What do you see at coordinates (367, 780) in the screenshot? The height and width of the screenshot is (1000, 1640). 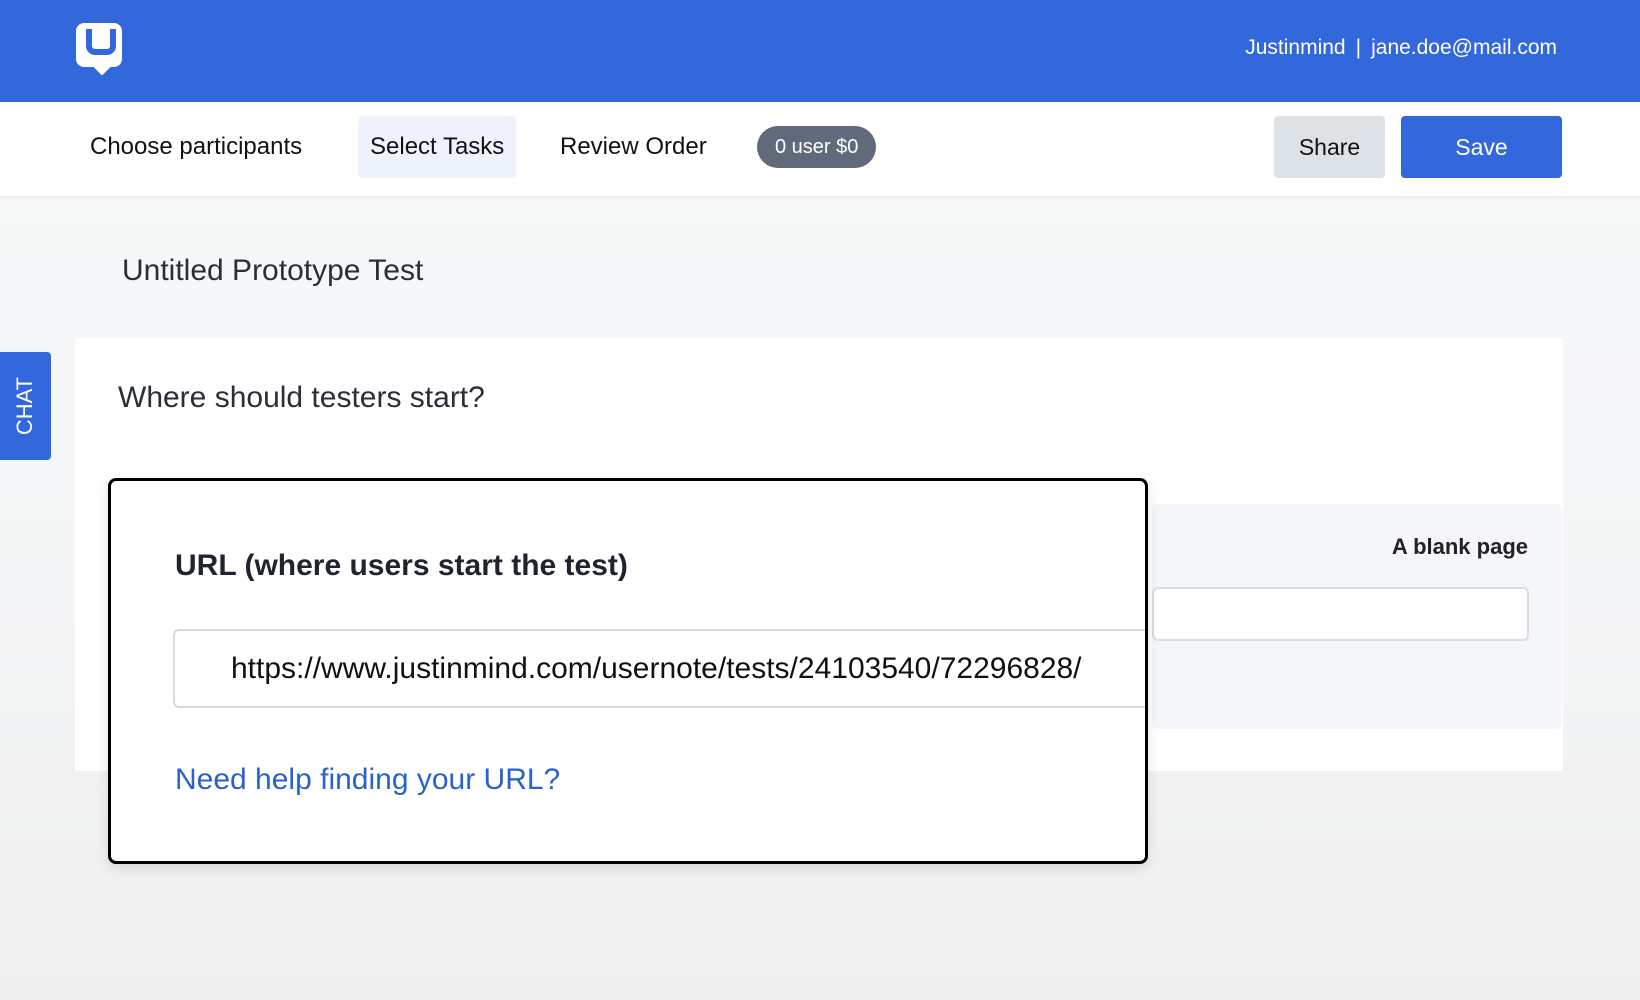 I see `url-help-link: Need help finding your URL?` at bounding box center [367, 780].